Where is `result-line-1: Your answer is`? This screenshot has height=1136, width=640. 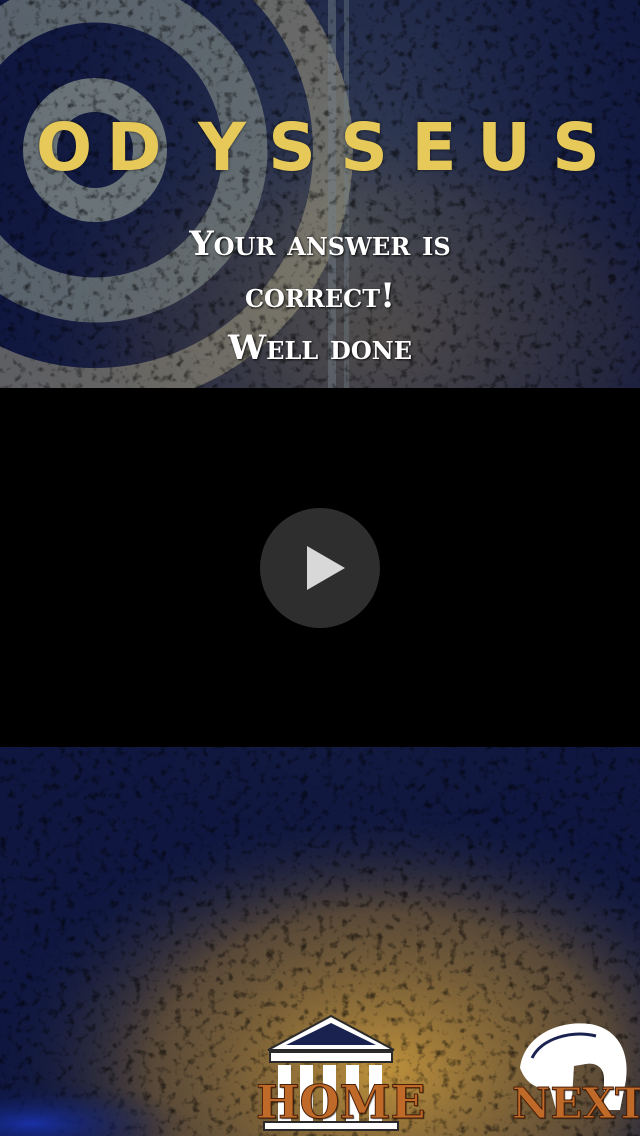 result-line-1: Your answer is is located at coordinates (320, 244).